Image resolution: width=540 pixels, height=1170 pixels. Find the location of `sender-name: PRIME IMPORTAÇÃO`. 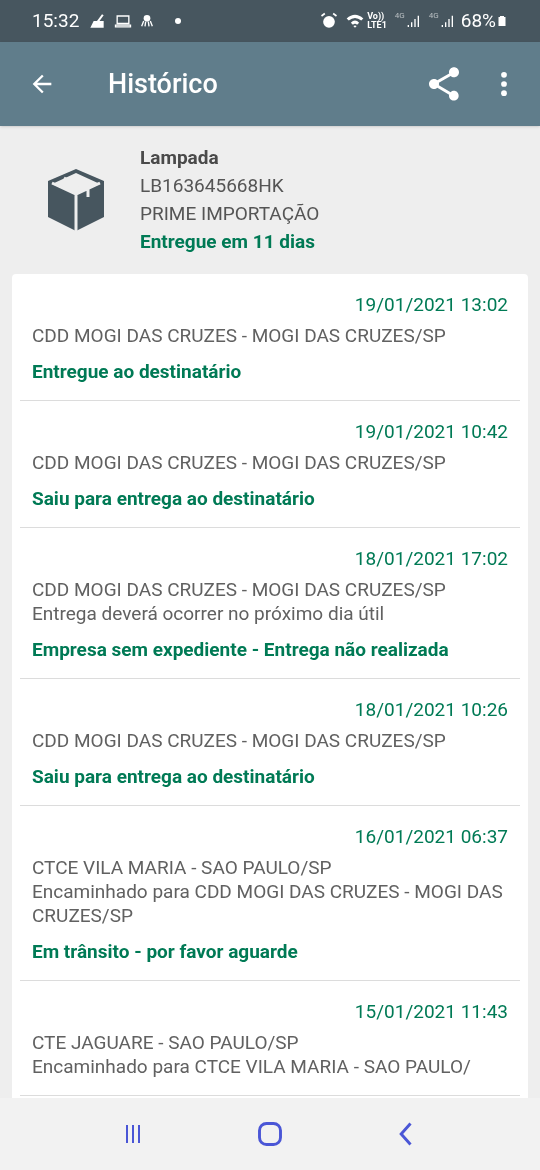

sender-name: PRIME IMPORTAÇÃO is located at coordinates (230, 214).